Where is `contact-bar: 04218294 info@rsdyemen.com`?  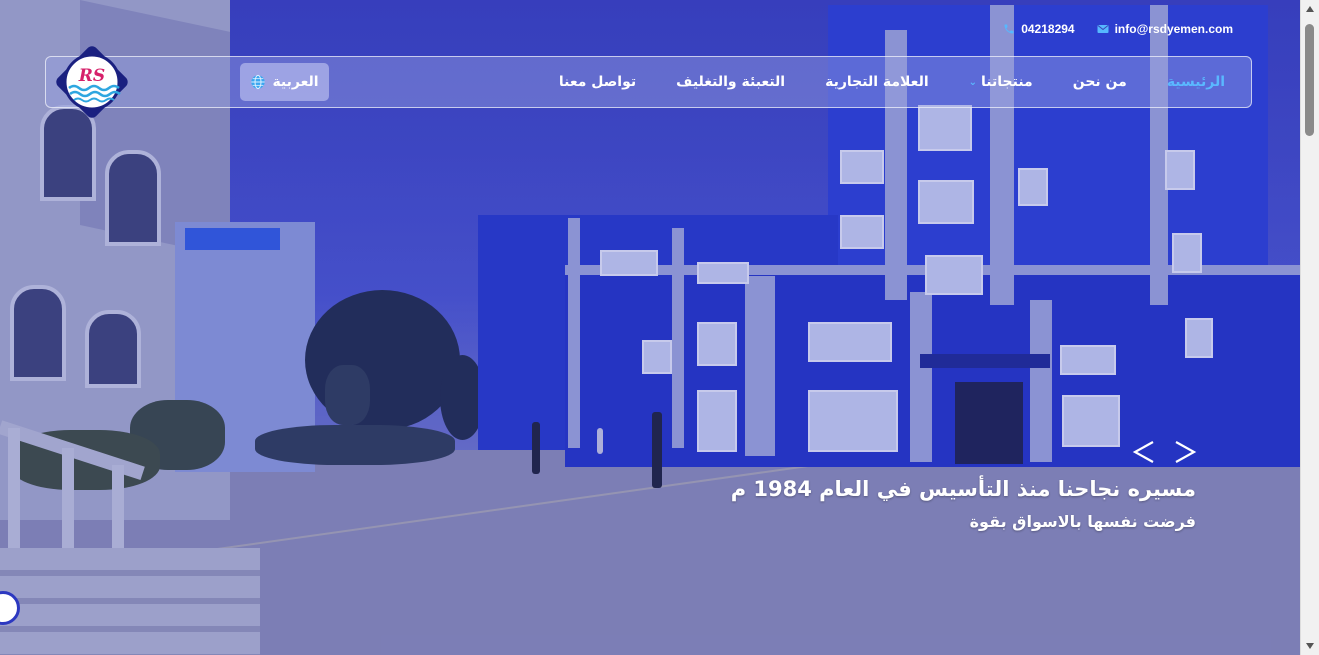
contact-bar: 04218294 info@rsdyemen.com is located at coordinates (1118, 29).